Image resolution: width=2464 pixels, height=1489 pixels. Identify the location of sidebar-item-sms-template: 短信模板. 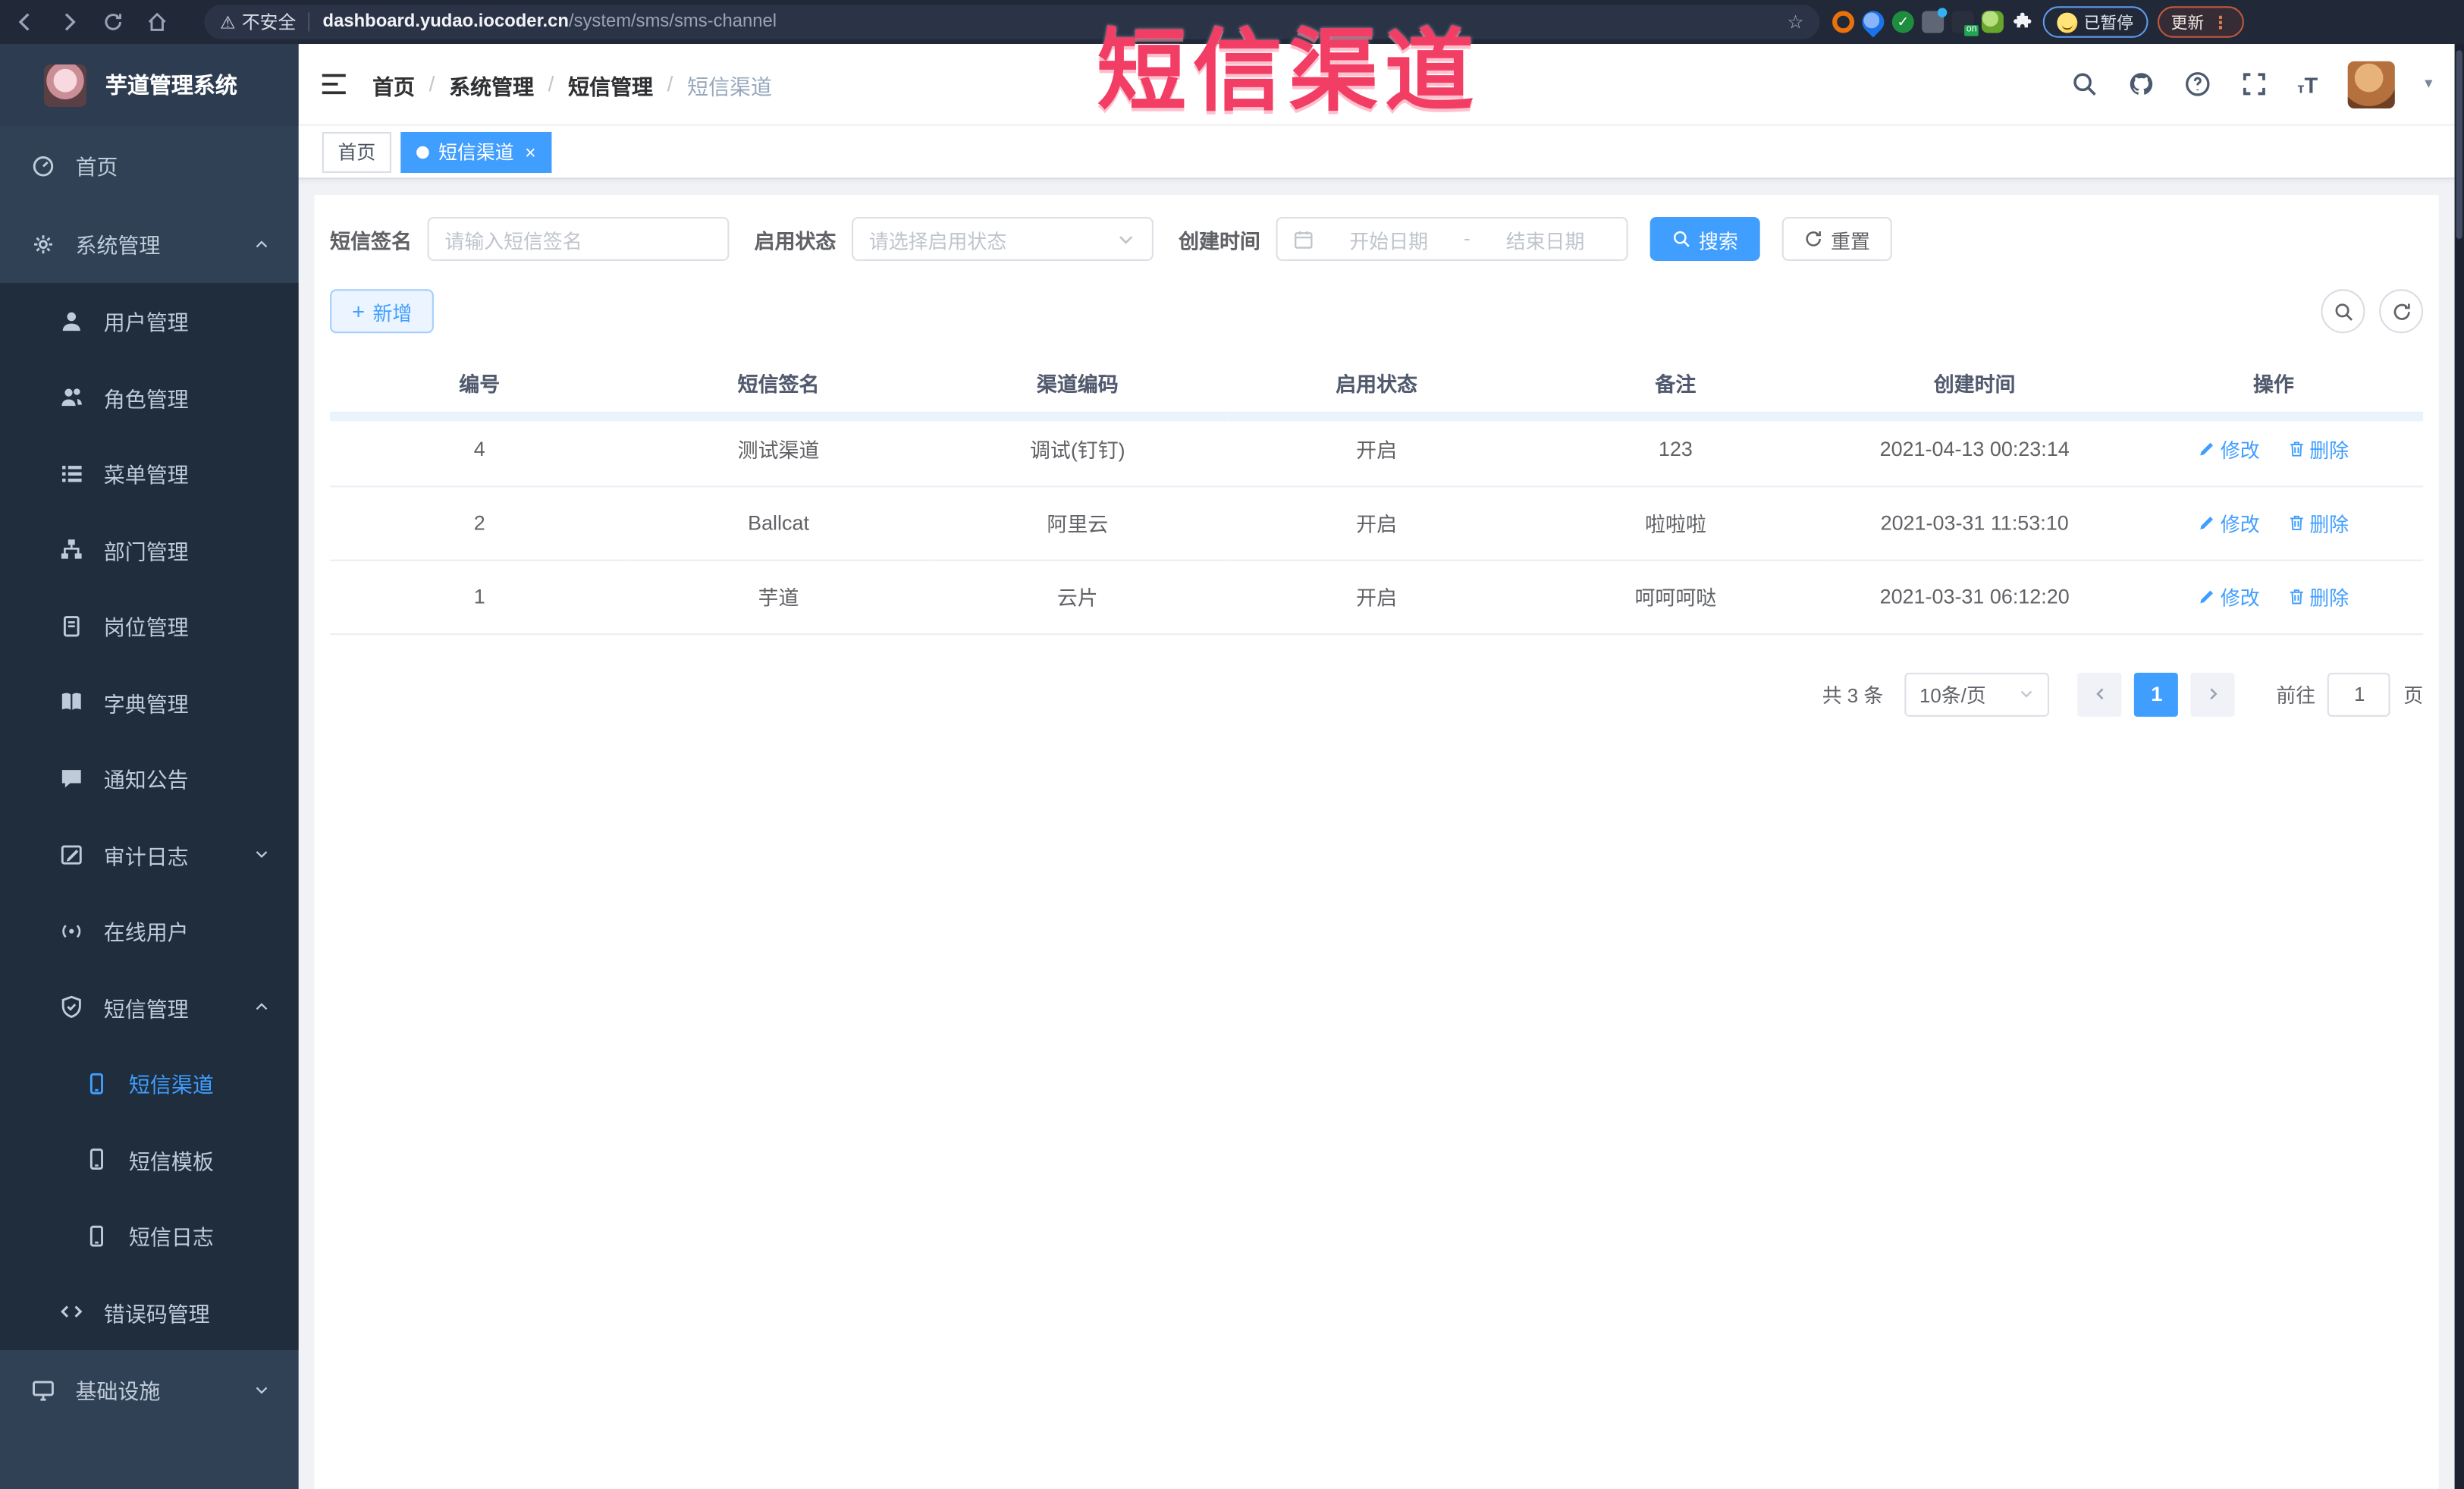
(149, 1159).